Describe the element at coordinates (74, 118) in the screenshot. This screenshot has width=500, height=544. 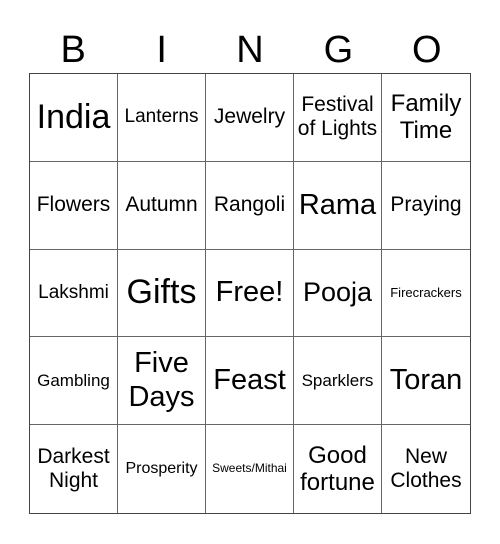
I see `bingo-cell: India` at that location.